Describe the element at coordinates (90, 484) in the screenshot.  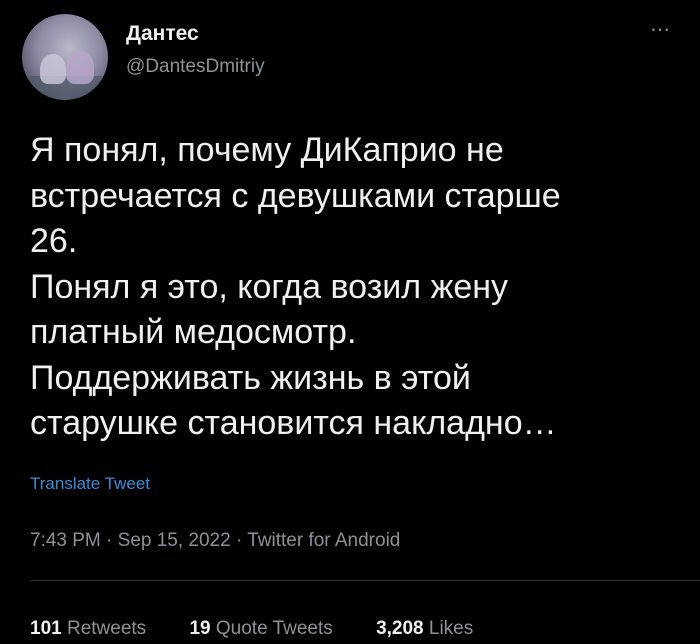
I see `translate-tweet-link: Translate Tweet` at that location.